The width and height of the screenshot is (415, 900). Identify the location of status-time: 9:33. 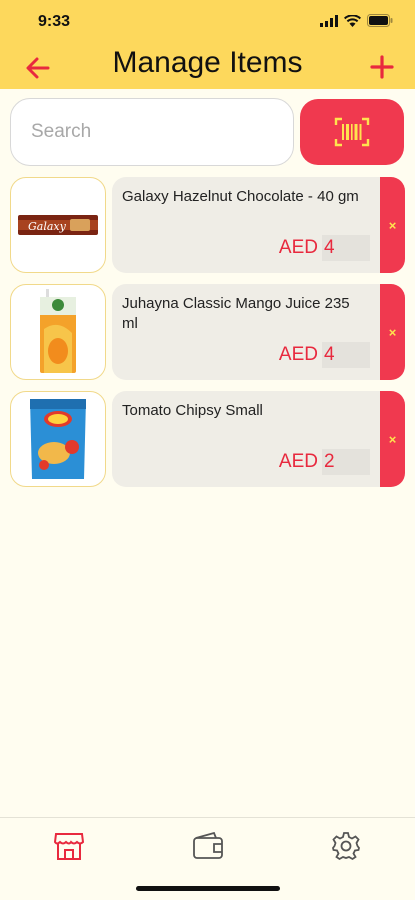
(54, 21).